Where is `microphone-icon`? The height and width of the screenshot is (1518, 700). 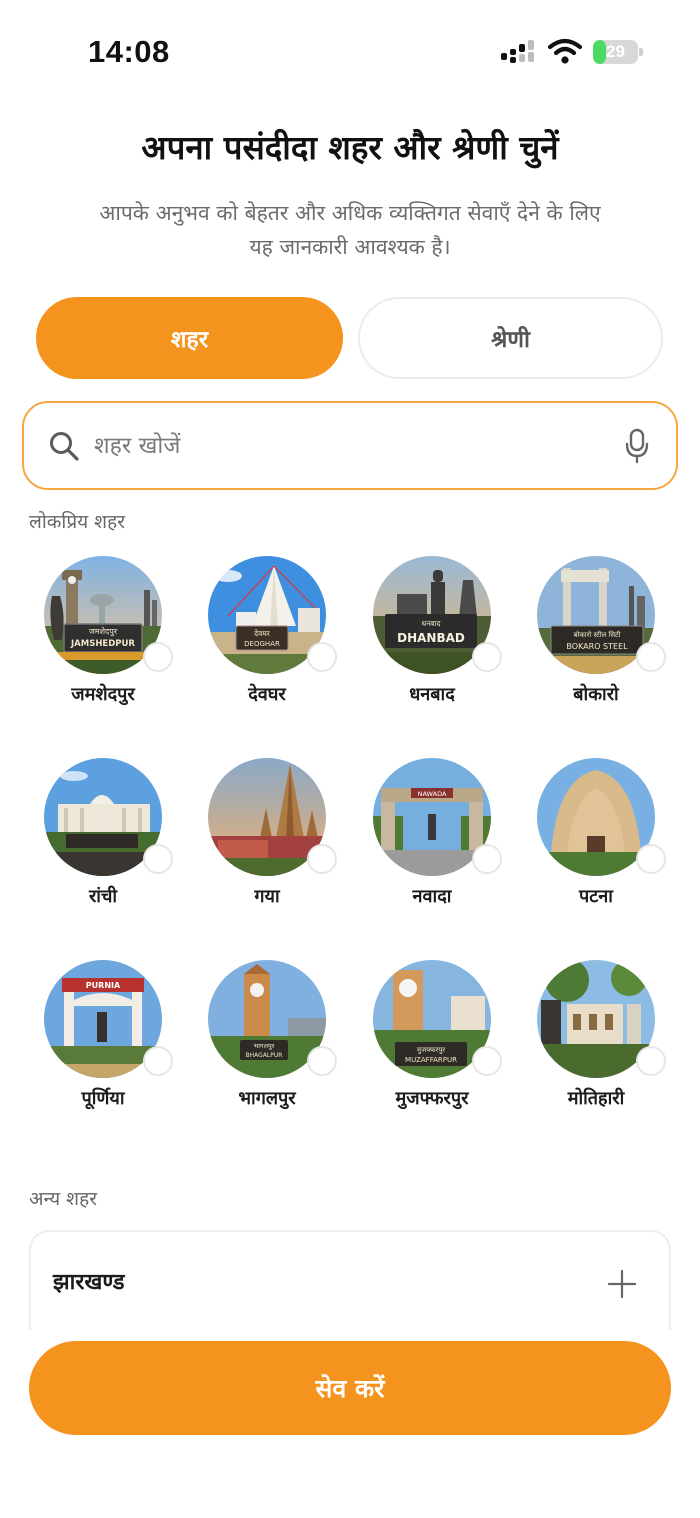 microphone-icon is located at coordinates (637, 446).